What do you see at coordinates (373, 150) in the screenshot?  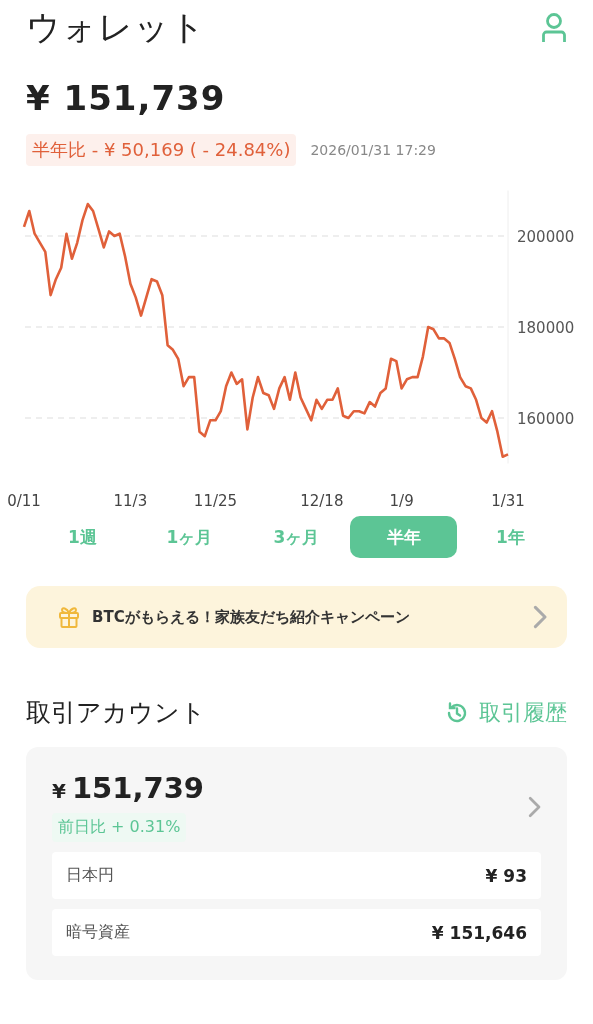 I see `timestamp: 2026/01/31 17:29` at bounding box center [373, 150].